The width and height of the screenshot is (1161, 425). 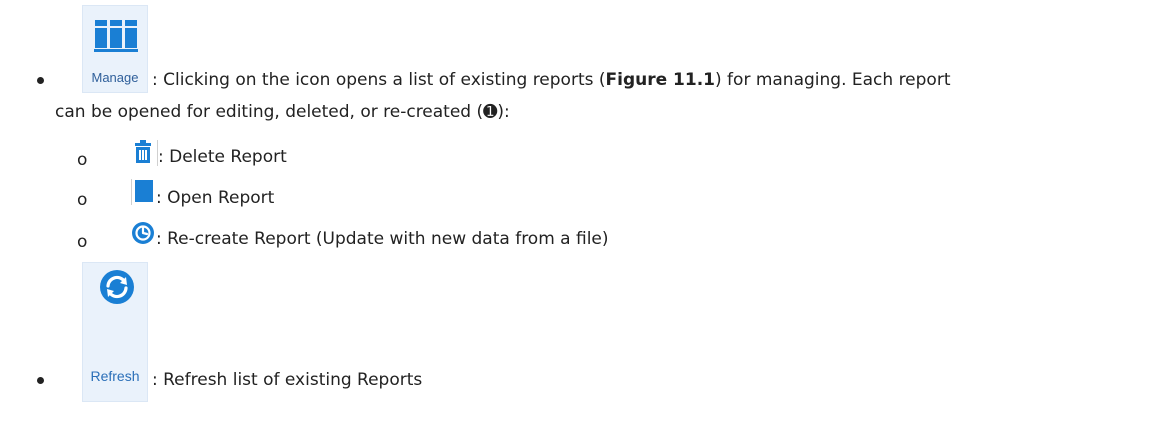 What do you see at coordinates (115, 376) in the screenshot?
I see `refresh-button-label: Refresh` at bounding box center [115, 376].